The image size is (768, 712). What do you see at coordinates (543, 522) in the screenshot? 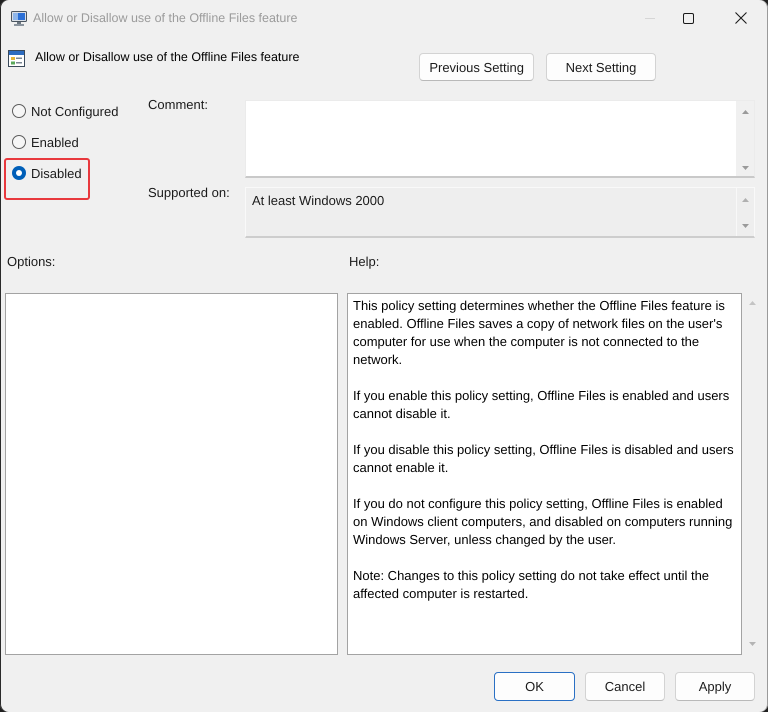
I see `help-paragraph: If you do not configure this policy setting, Offline Files is enabled on Windows client computers, and disabled on computers running Windows Server, unless changed by the user.` at bounding box center [543, 522].